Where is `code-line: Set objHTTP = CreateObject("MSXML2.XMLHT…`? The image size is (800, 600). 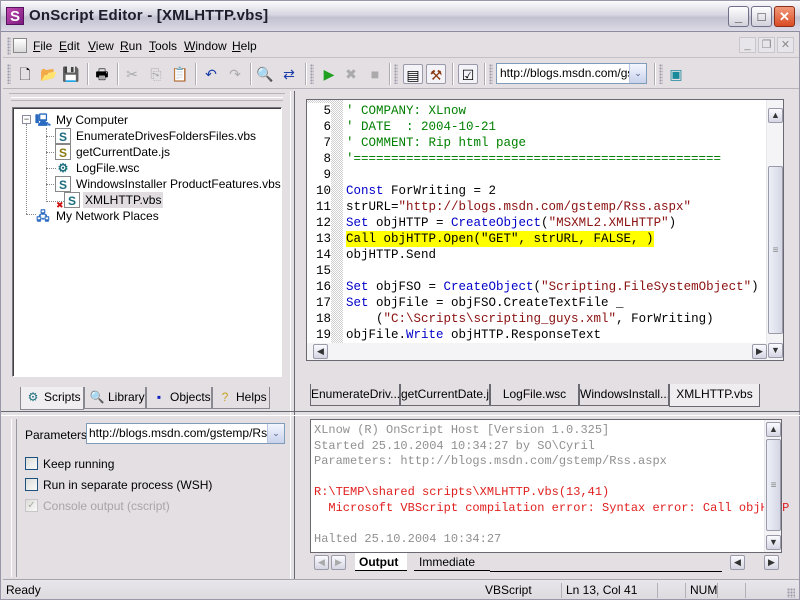 code-line: Set objHTTP = CreateObject("MSXML2.XMLHT… is located at coordinates (511, 223).